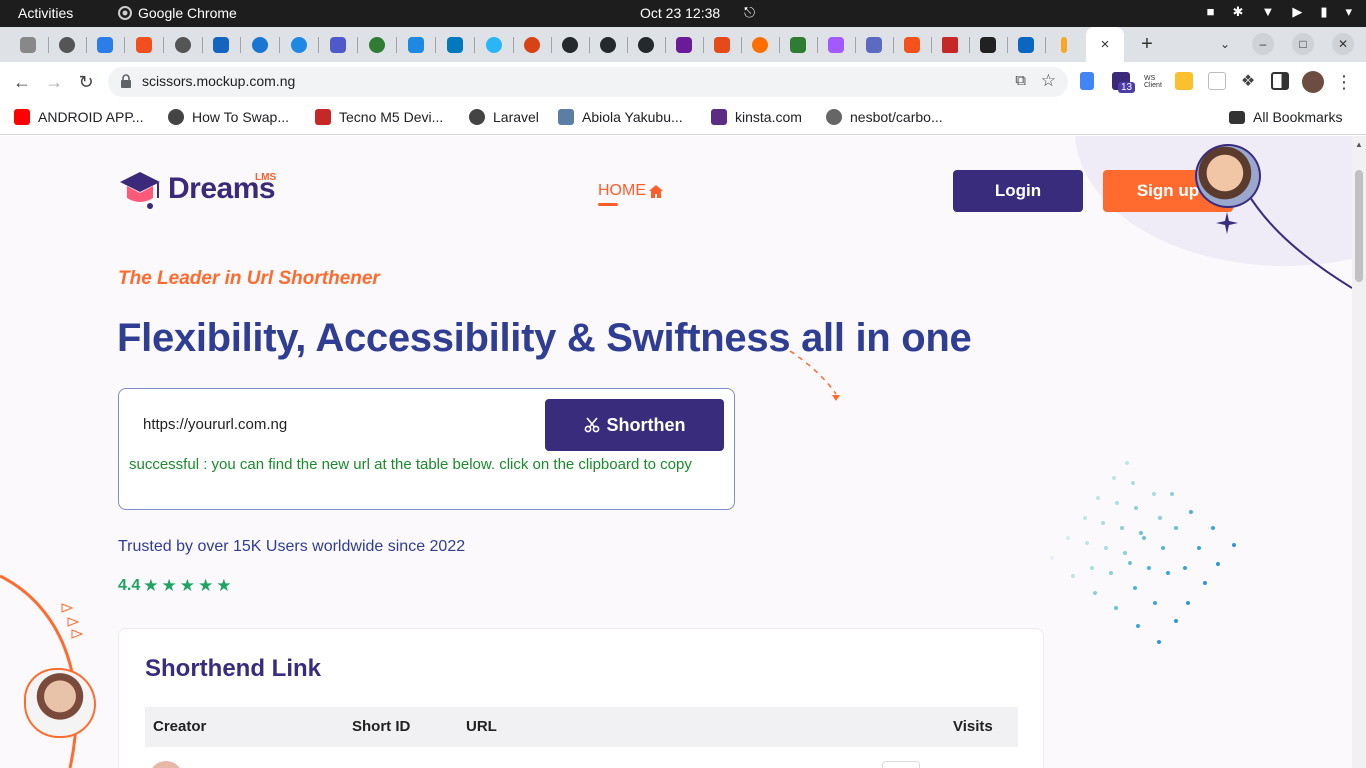 The image size is (1366, 768). Describe the element at coordinates (1147, 44) in the screenshot. I see `new-tab-button: +` at that location.